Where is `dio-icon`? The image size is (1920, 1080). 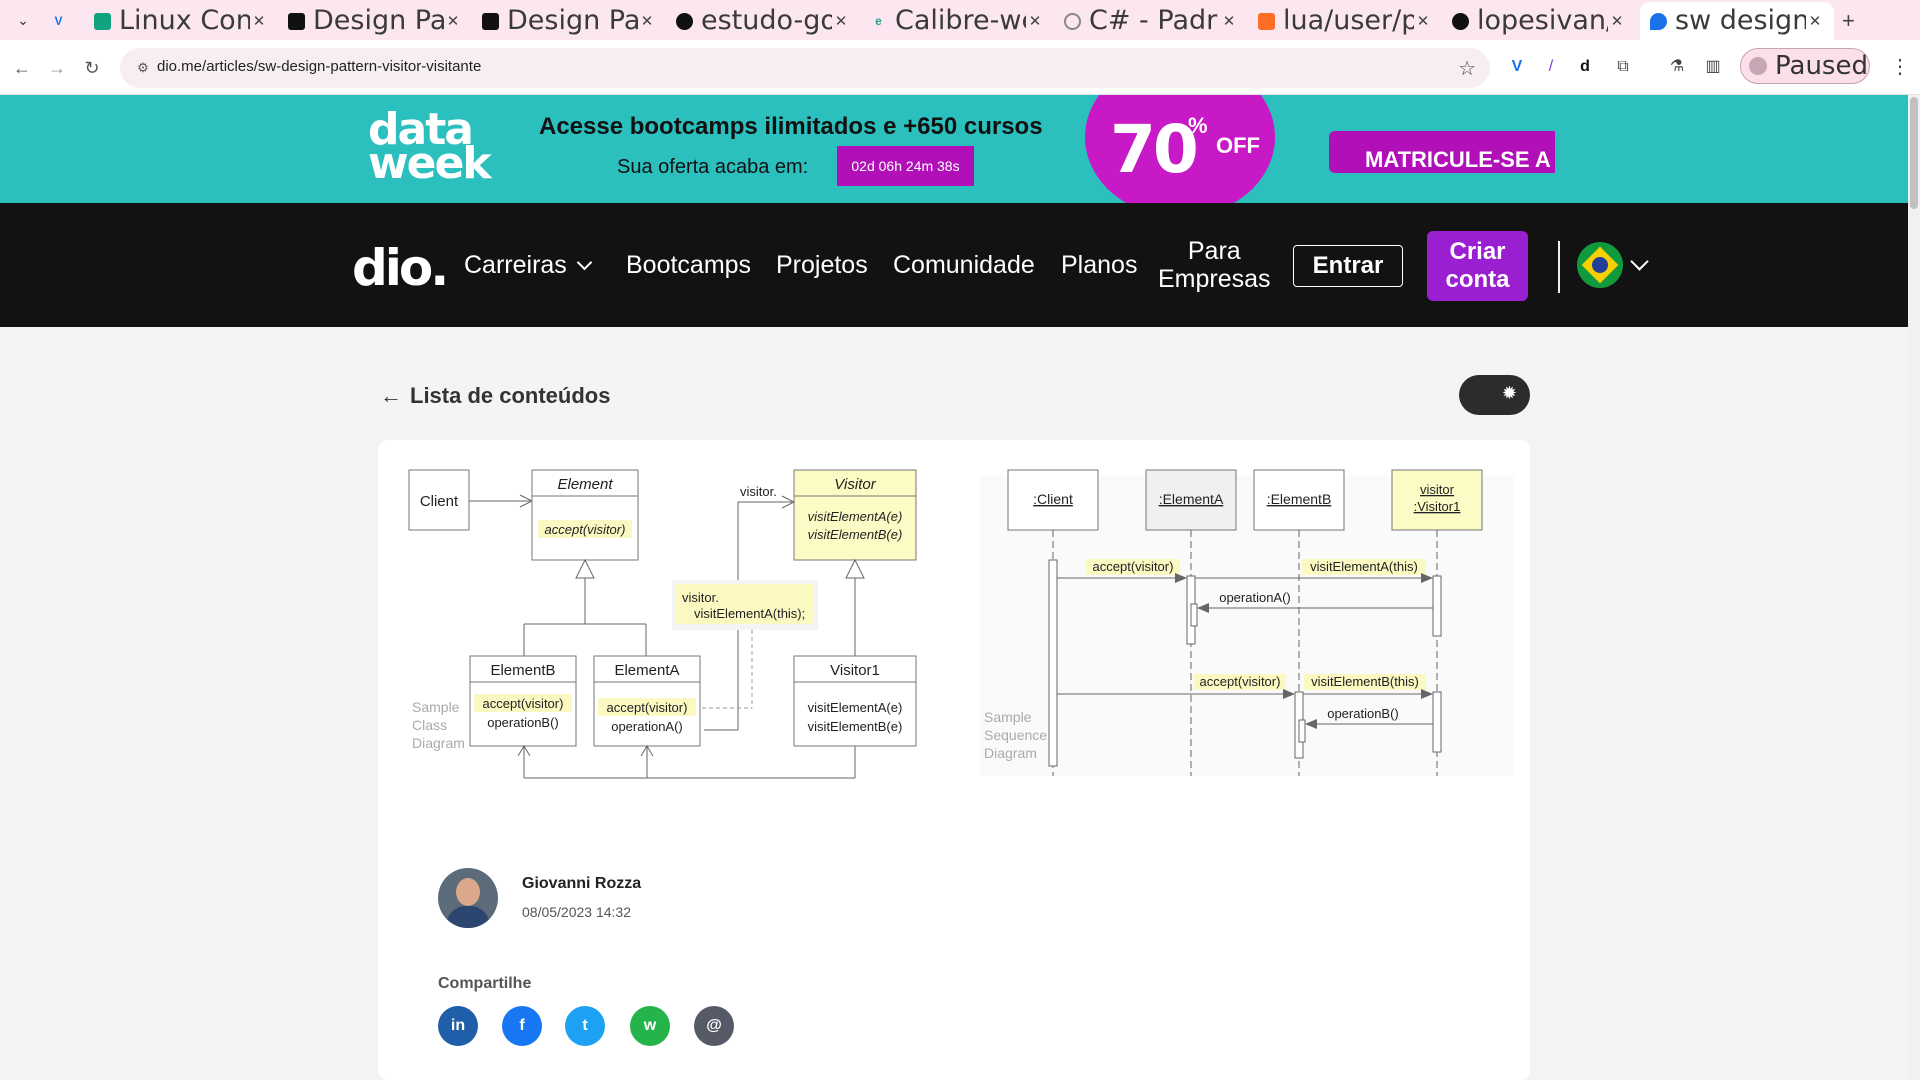
dio-icon is located at coordinates (490, 21).